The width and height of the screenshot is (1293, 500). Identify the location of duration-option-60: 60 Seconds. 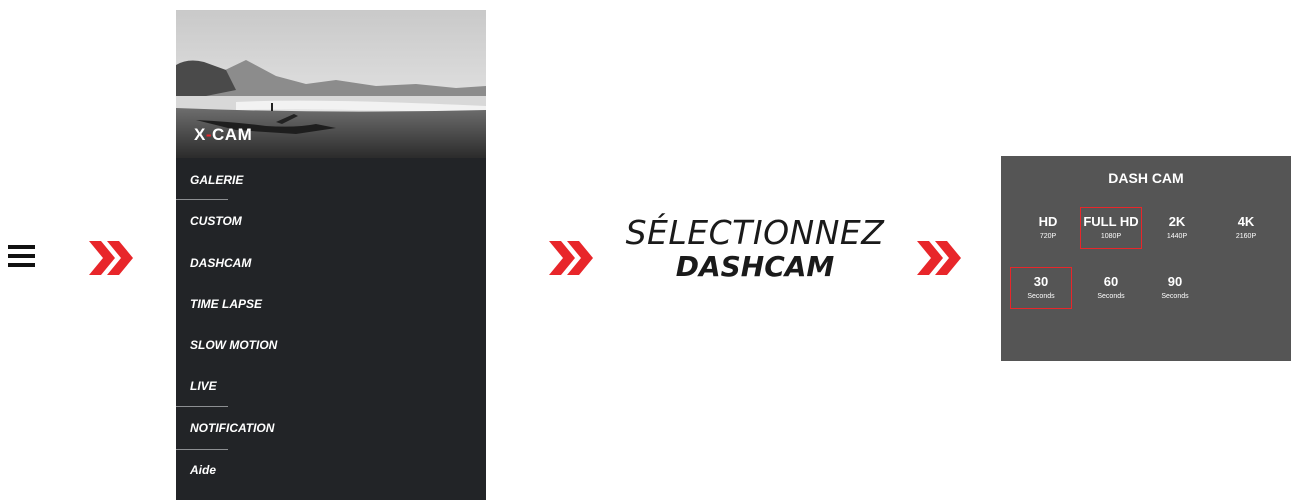
(1111, 288).